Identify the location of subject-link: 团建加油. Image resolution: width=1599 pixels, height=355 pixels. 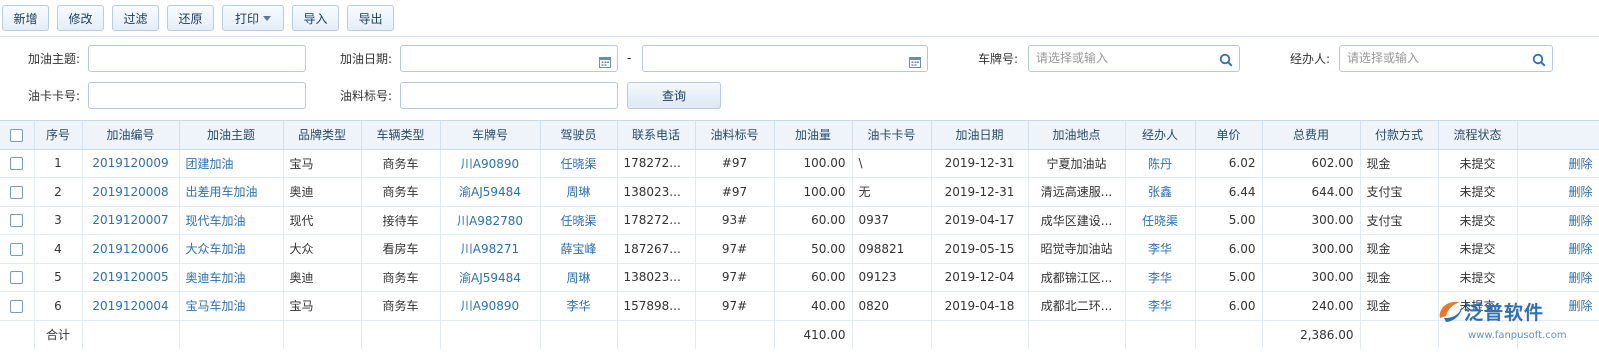
(231, 163).